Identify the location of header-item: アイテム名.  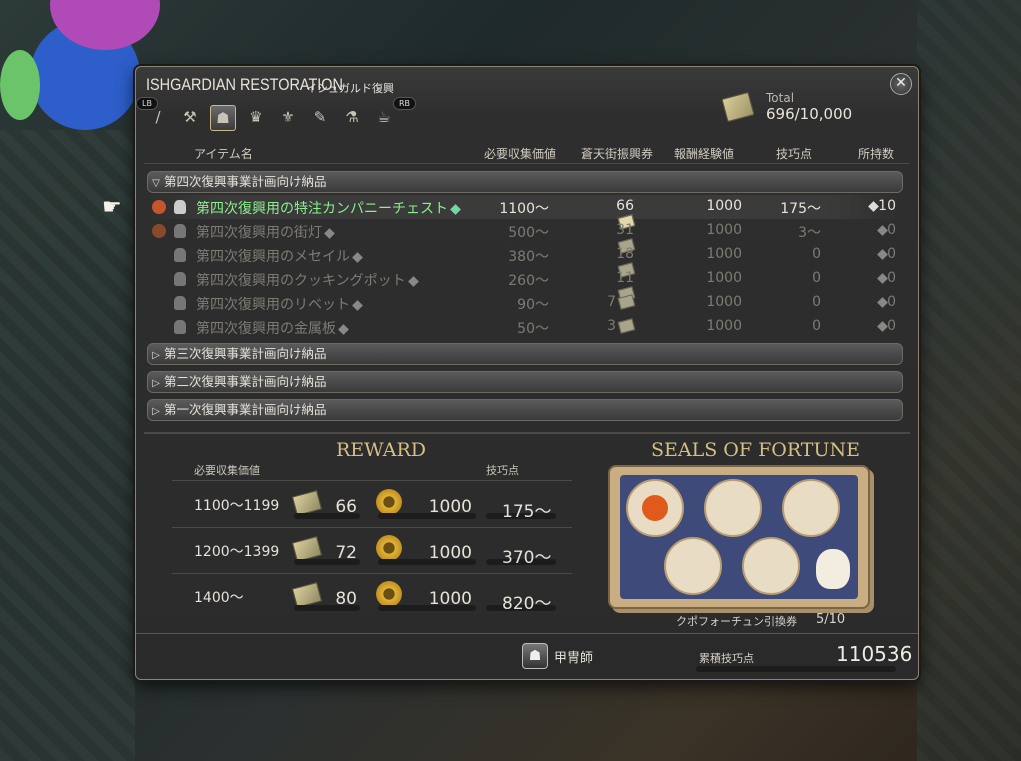
(223, 154).